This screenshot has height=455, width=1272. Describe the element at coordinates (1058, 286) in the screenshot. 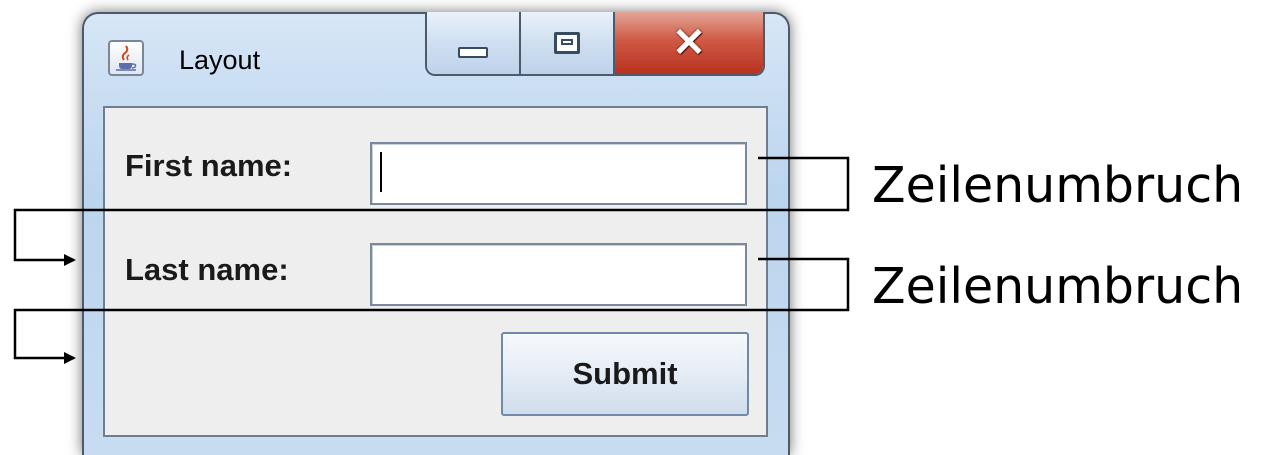

I see `line-break-annotation-2: Zeilenumbruch` at that location.